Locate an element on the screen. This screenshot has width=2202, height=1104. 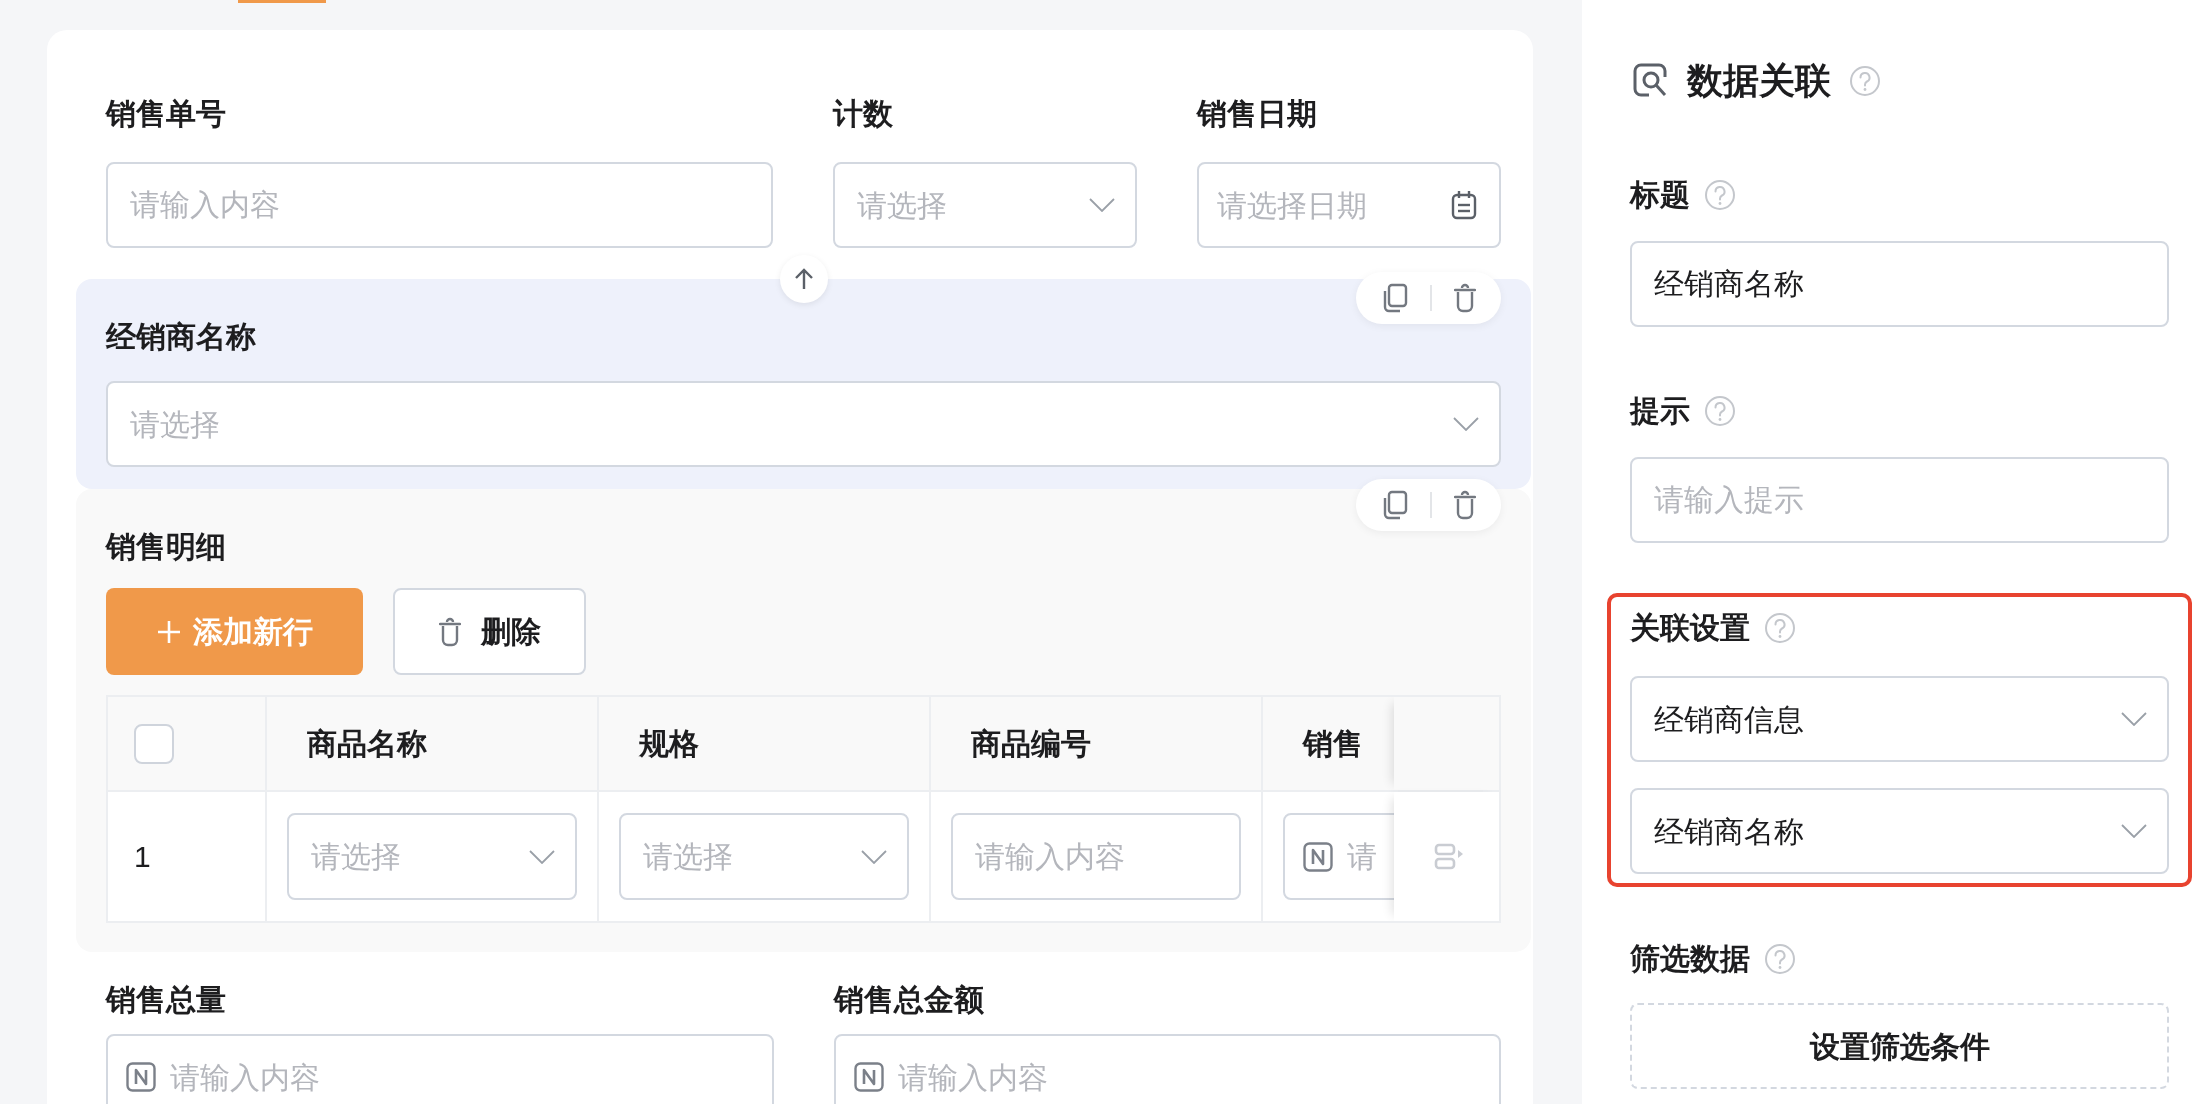
dropdown: 经销商名称 is located at coordinates (1899, 831).